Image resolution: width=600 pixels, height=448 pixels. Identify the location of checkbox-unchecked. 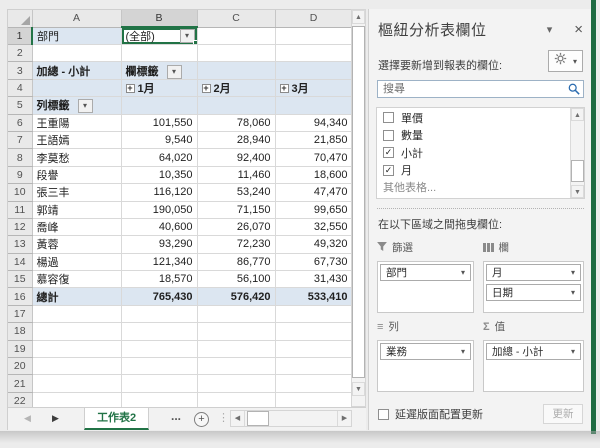
(388, 118).